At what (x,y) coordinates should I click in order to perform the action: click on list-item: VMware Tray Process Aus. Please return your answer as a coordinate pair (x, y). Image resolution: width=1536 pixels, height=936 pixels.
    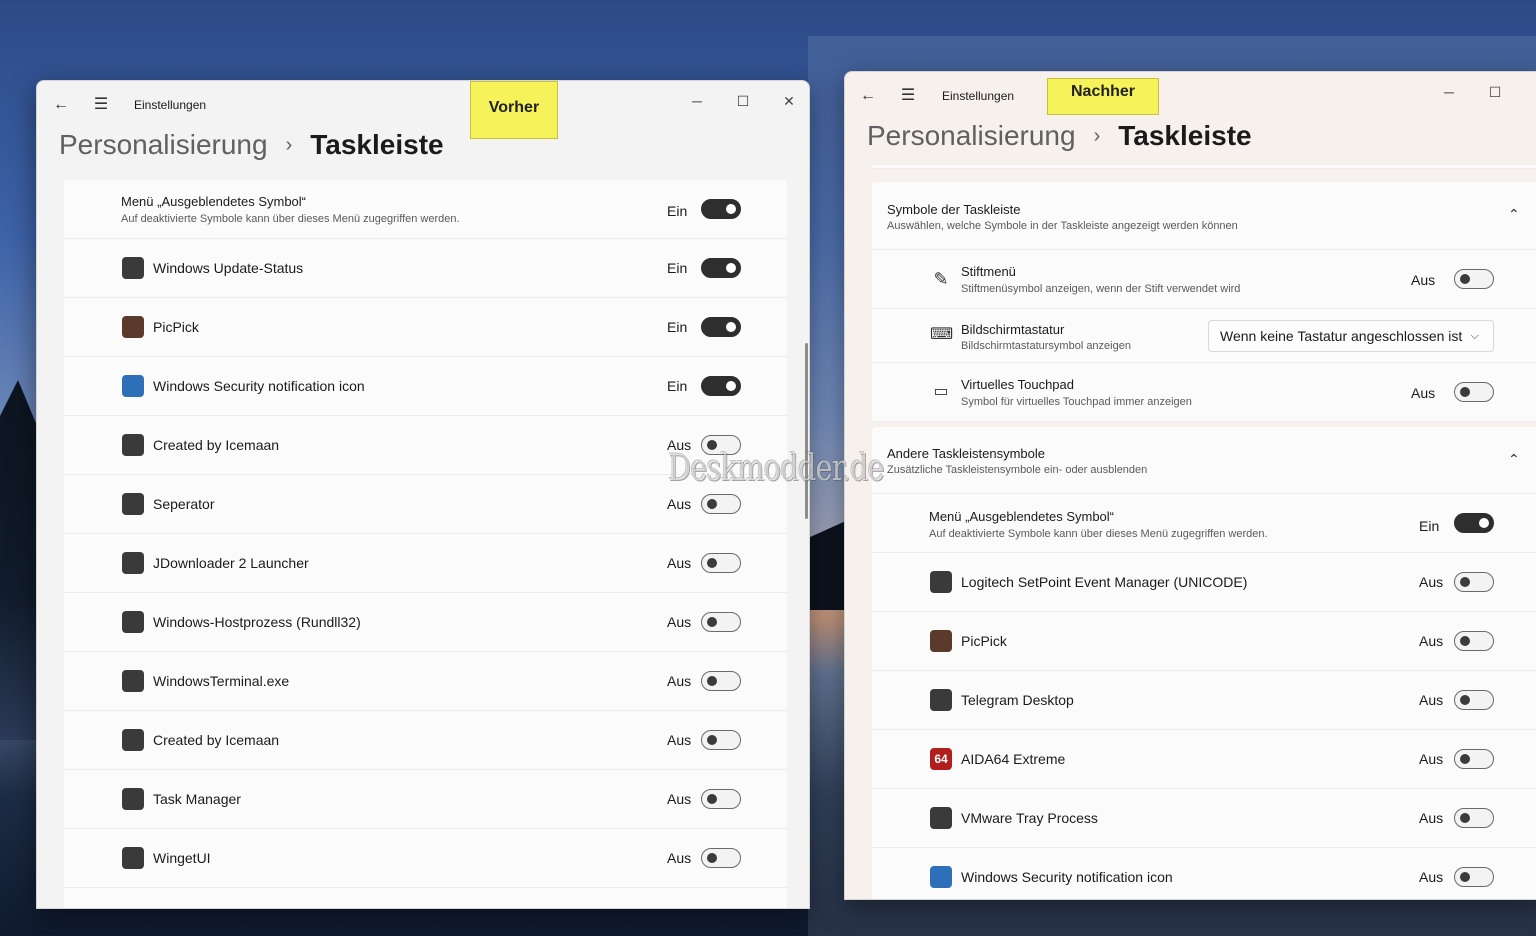
    Looking at the image, I should click on (1204, 818).